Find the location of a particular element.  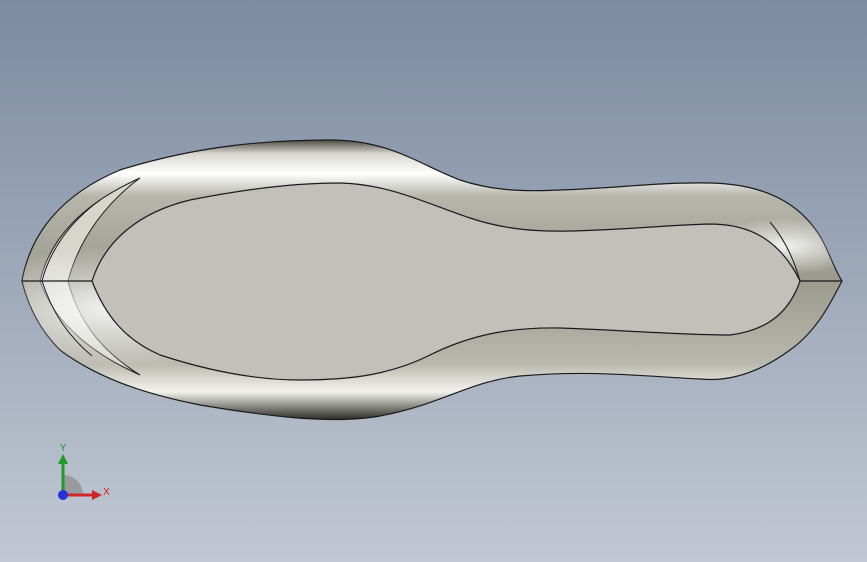

coordinate-triad-icon is located at coordinates (80, 477).